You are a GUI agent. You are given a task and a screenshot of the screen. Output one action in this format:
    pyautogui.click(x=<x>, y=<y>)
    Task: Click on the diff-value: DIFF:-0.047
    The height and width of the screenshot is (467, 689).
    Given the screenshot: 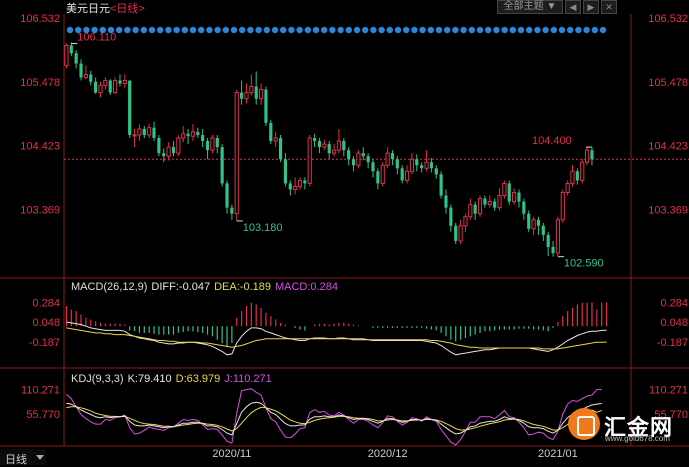 What is the action you would take?
    pyautogui.click(x=180, y=287)
    